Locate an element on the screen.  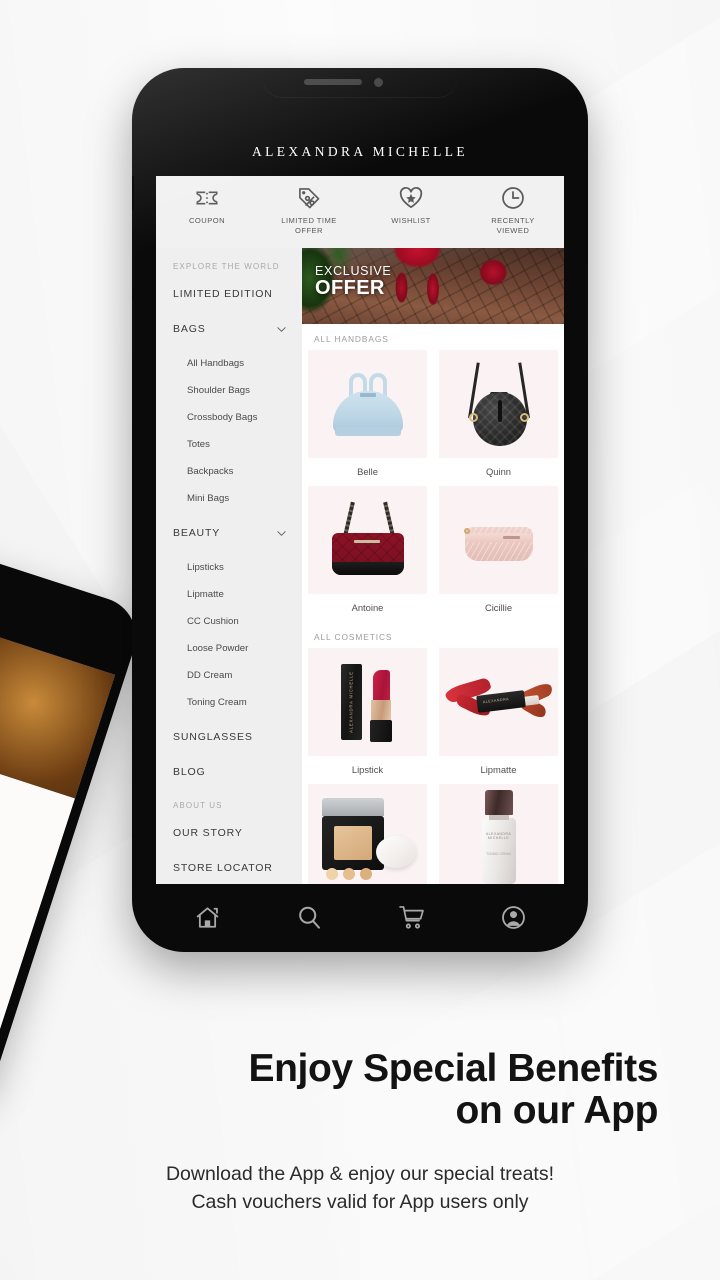
sidebar-item-lipmatte: Lipmatte is located at coordinates (229, 594).